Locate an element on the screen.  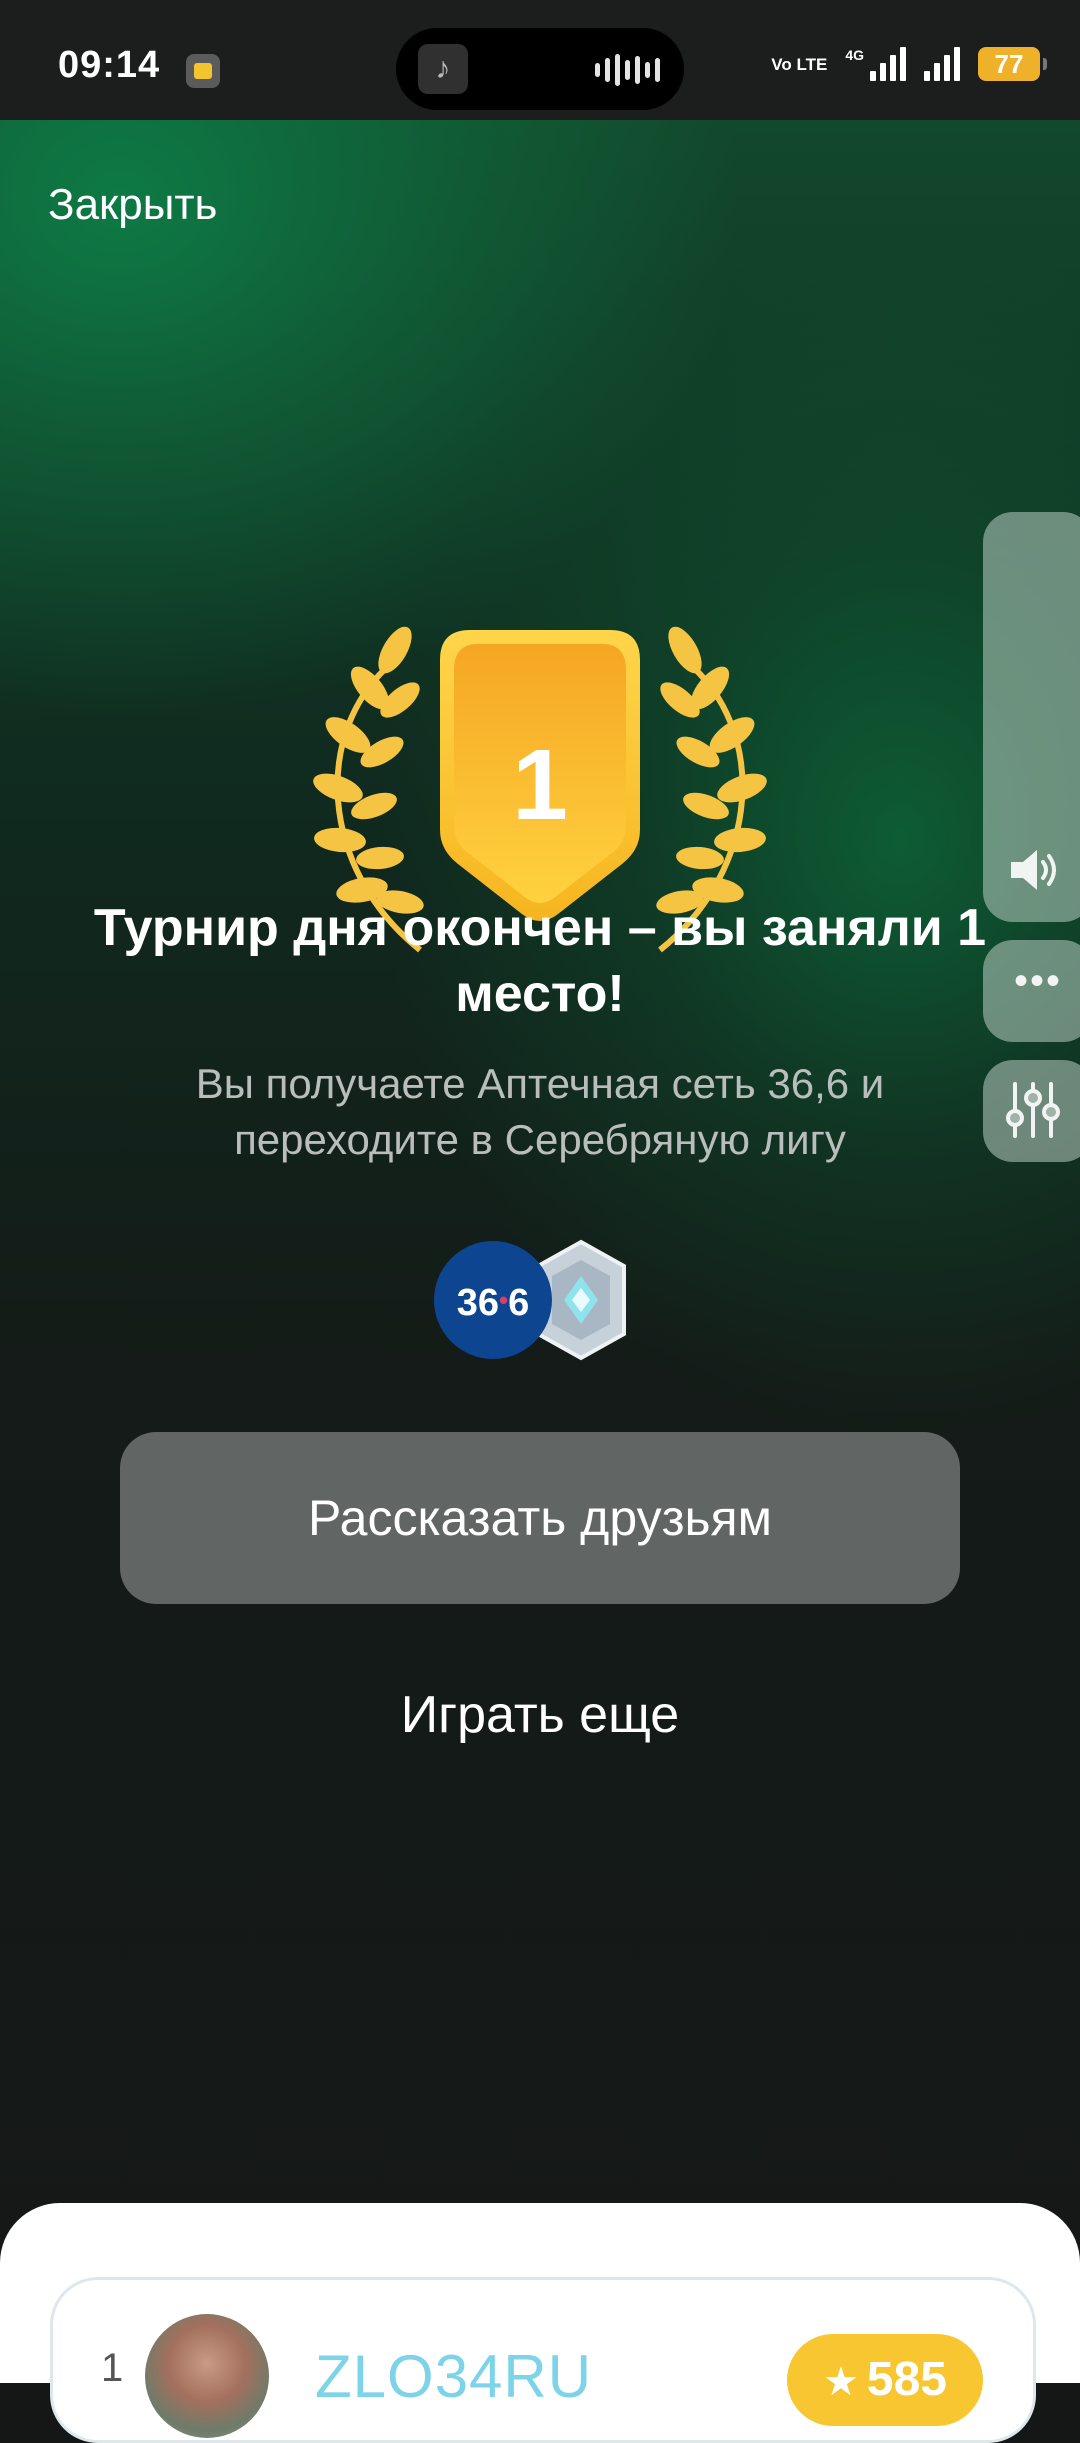
music-note-icon: ♪ is located at coordinates (443, 69).